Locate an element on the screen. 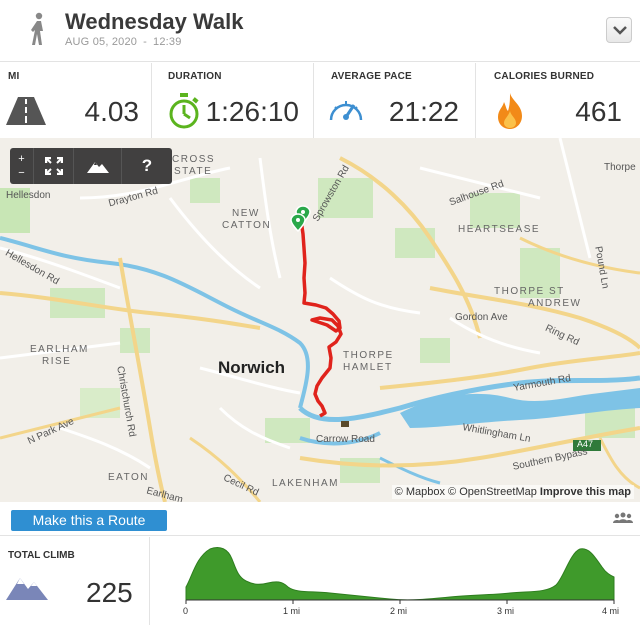 The width and height of the screenshot is (640, 625). zoom-controls: + − is located at coordinates (22, 166).